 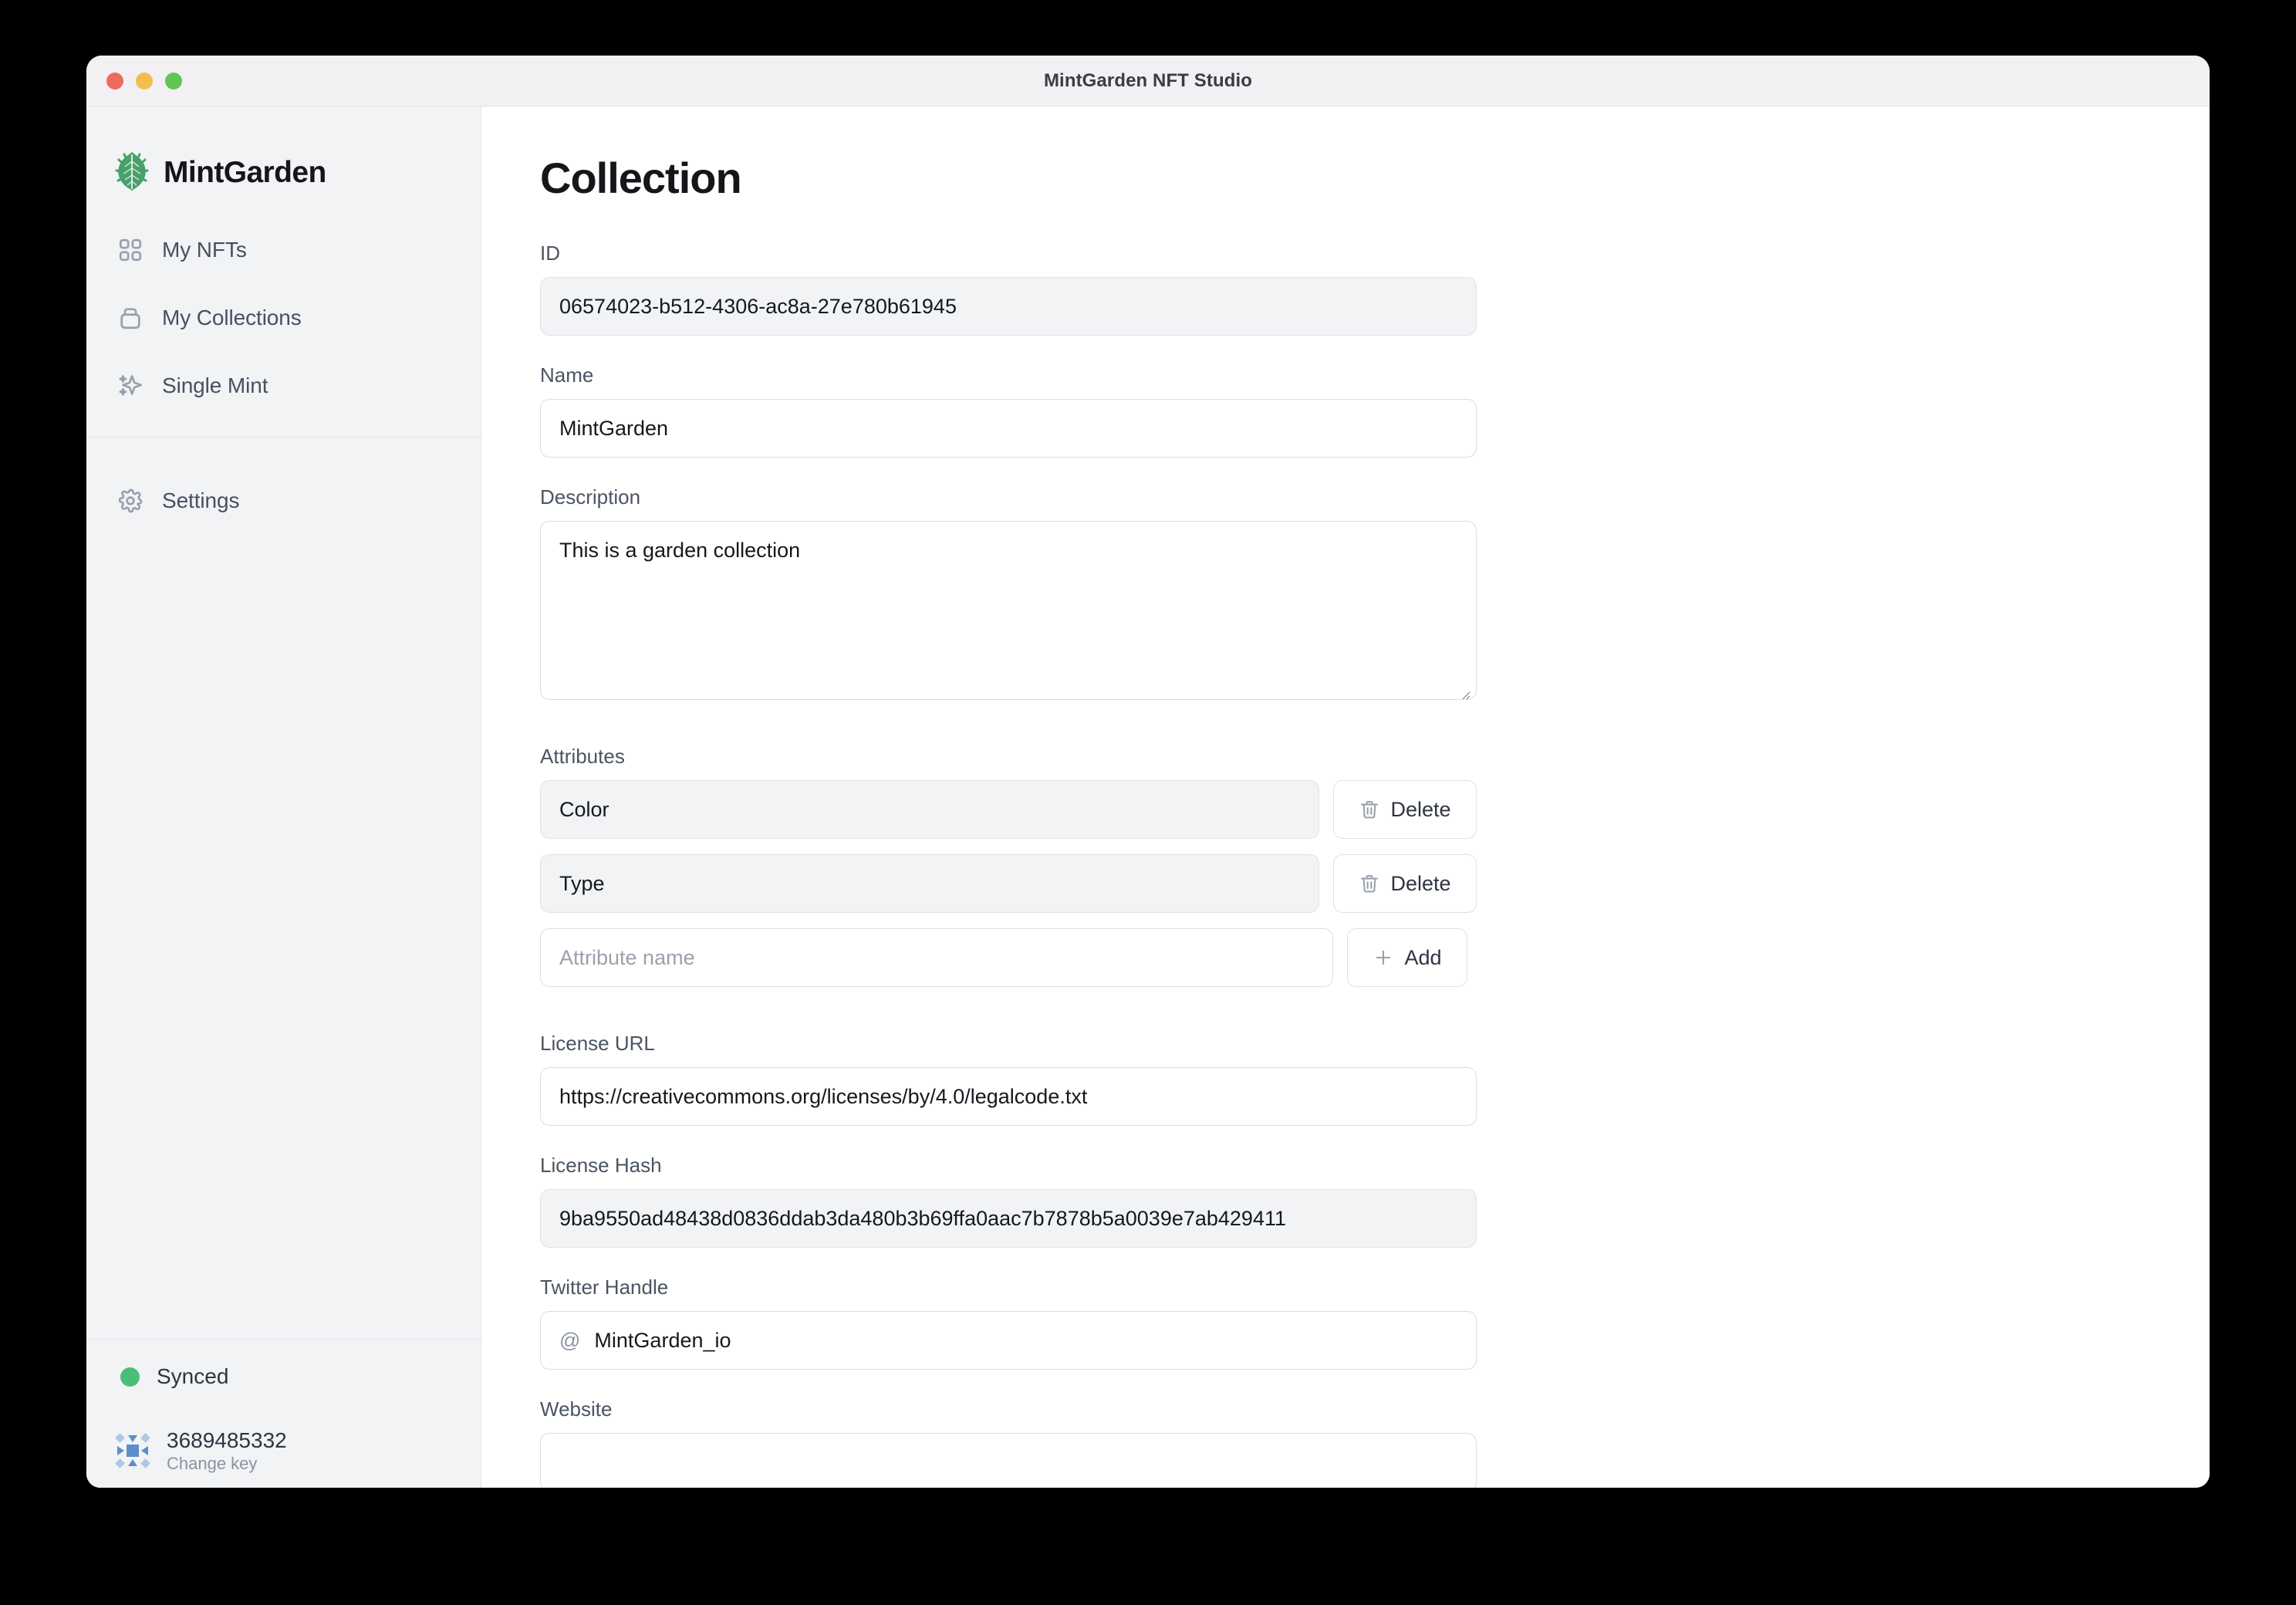 I want to click on field-label: Name, so click(x=567, y=375).